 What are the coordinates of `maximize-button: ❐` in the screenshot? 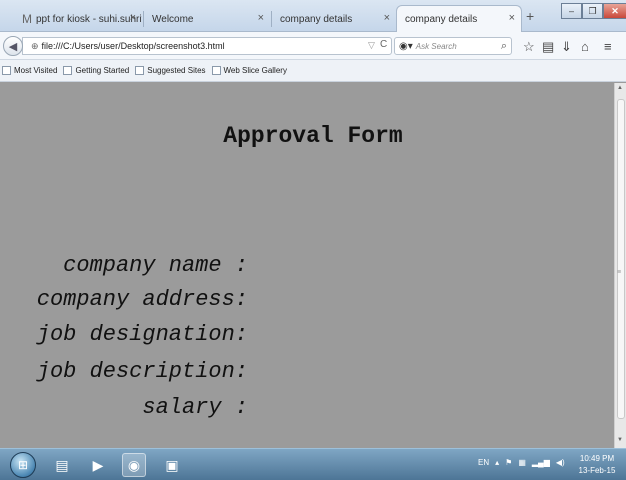 It's located at (592, 11).